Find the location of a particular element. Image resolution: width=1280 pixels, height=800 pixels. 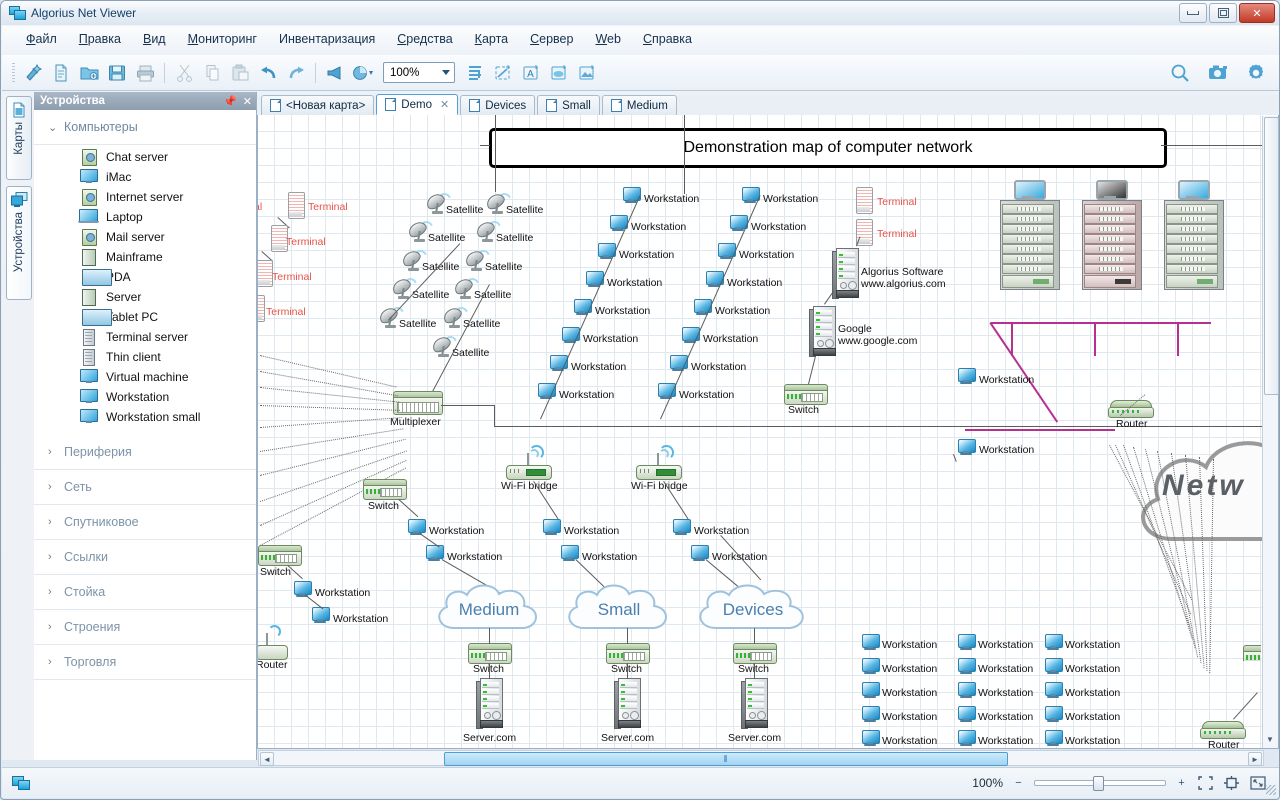

add-cloud-icon is located at coordinates (559, 73).